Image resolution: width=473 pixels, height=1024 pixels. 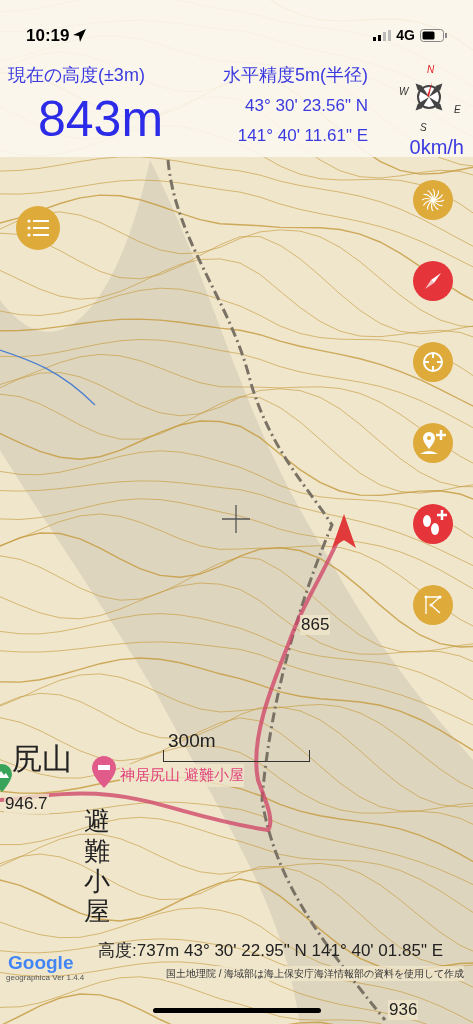 I want to click on version-label: geographica Ver 1.4.4, so click(x=45, y=978).